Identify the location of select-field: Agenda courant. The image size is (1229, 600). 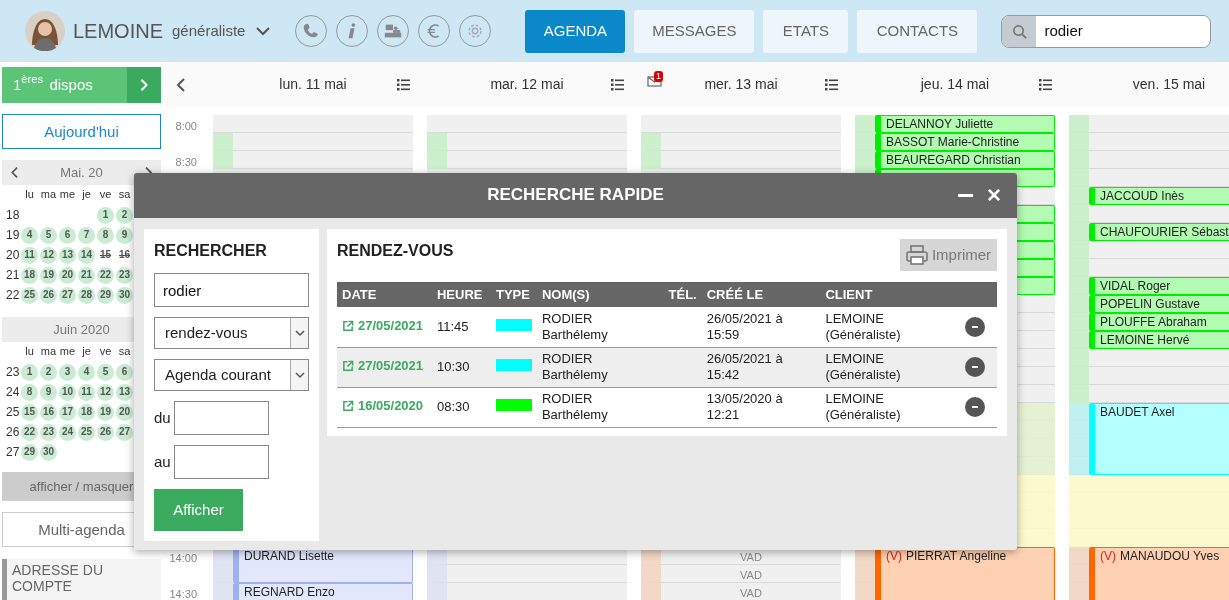
(231, 375).